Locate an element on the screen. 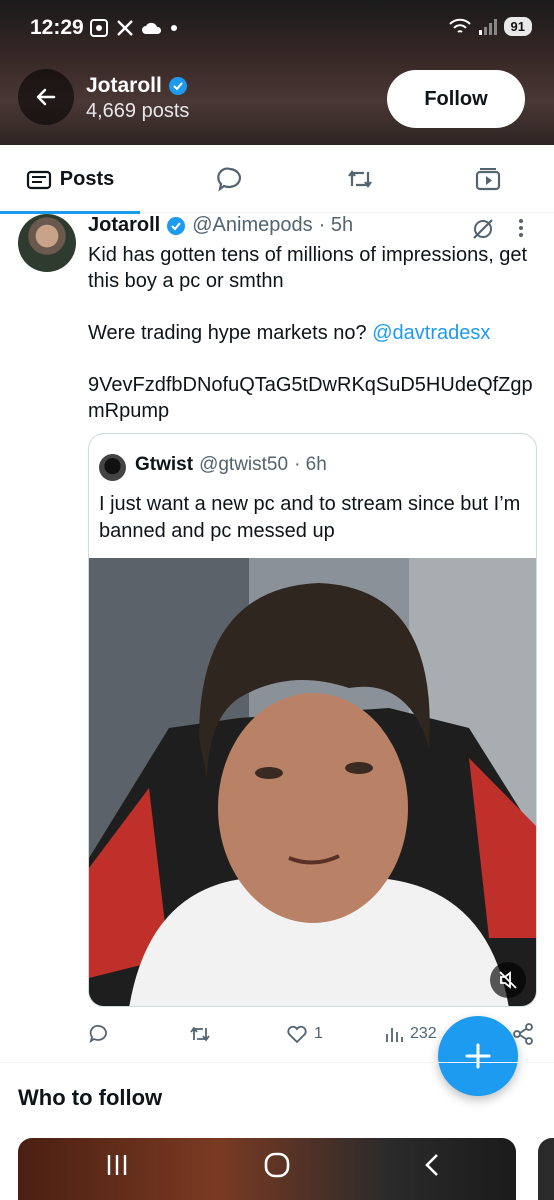  tweet-text-prefix: Were trading hype markets no? is located at coordinates (230, 333).